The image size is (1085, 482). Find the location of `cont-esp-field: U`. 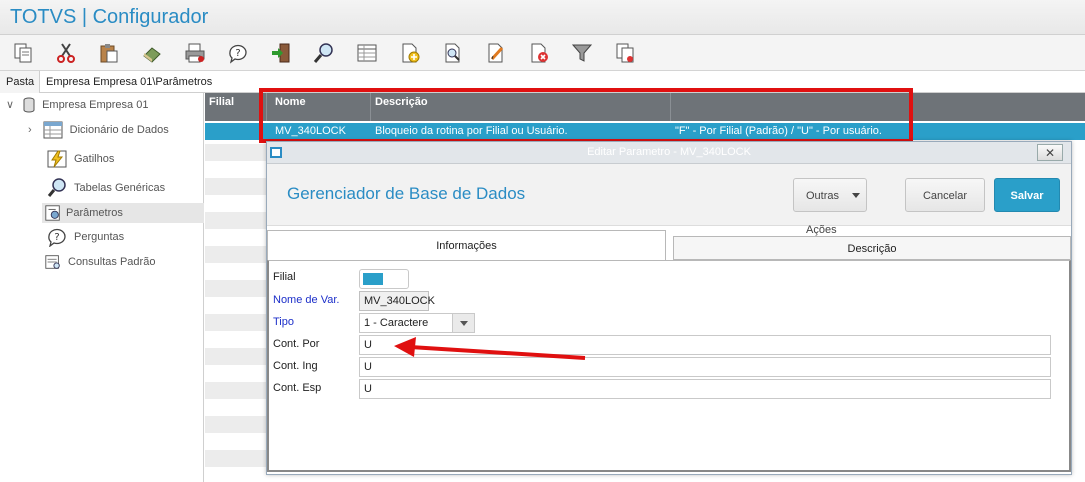

cont-esp-field: U is located at coordinates (705, 389).